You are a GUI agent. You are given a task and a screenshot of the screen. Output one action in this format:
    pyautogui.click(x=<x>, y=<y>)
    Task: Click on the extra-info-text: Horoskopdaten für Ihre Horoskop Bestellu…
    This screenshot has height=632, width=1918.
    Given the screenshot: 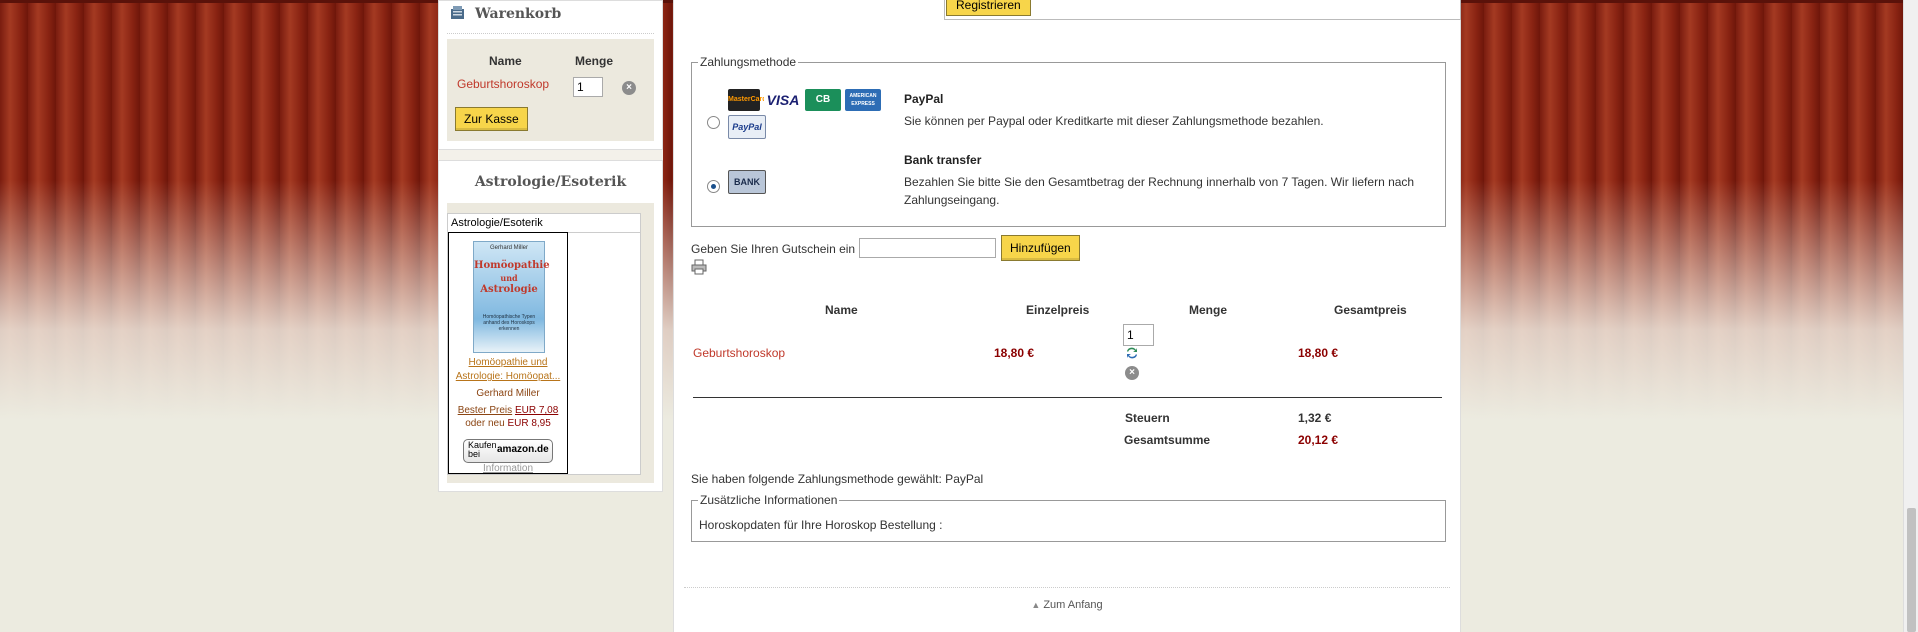 What is the action you would take?
    pyautogui.click(x=821, y=525)
    